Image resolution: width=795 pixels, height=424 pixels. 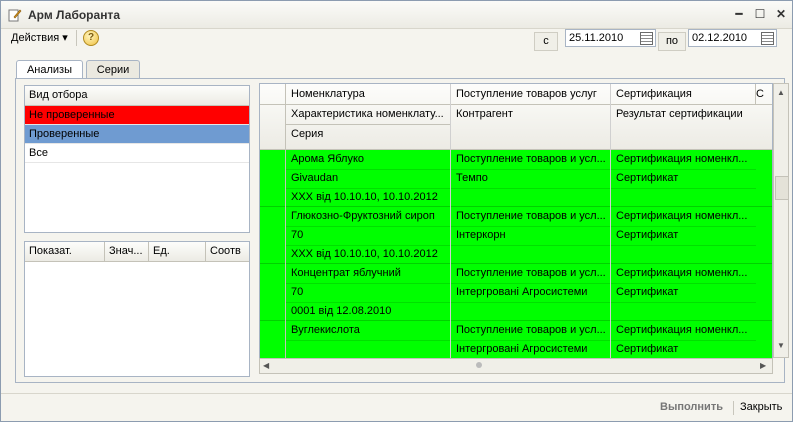 What do you see at coordinates (531, 178) in the screenshot?
I see `row-contractor: Темпо` at bounding box center [531, 178].